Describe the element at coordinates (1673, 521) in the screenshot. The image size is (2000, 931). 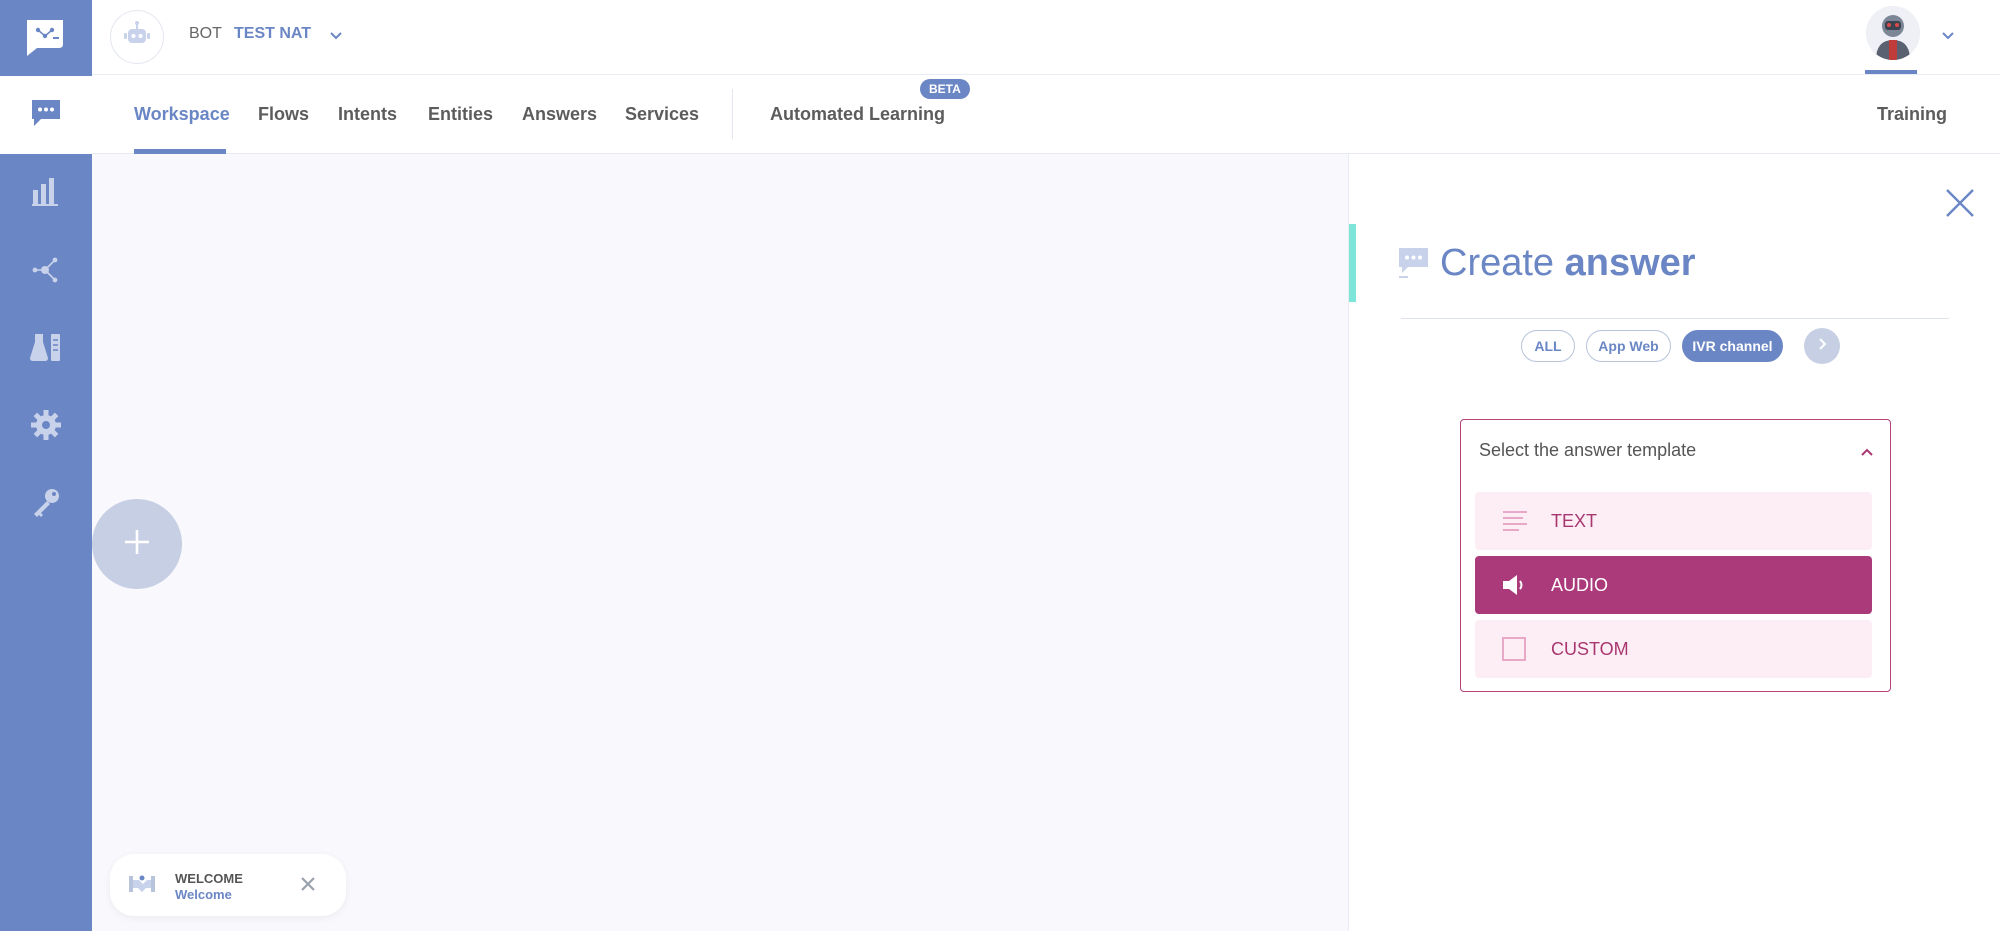
I see `template-option-text: TEXT` at that location.